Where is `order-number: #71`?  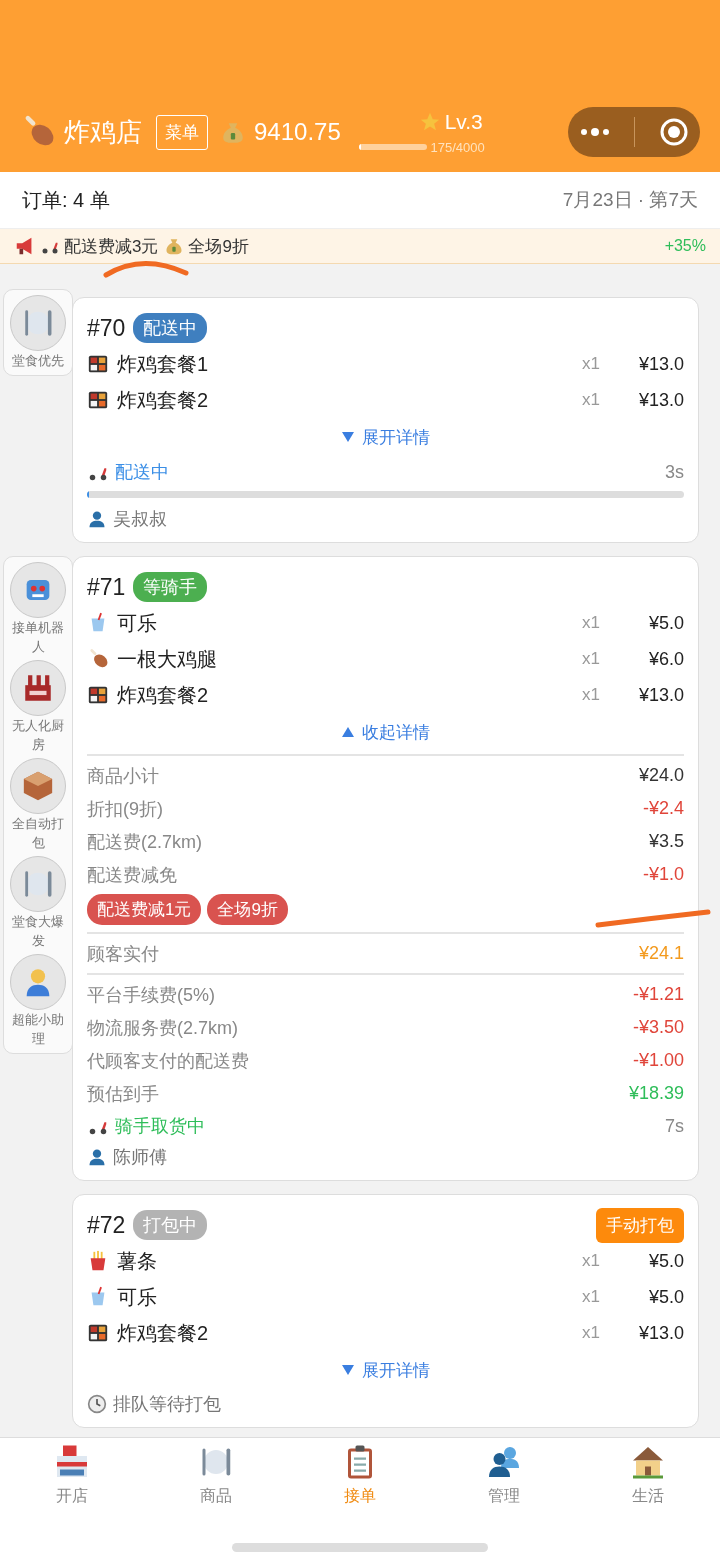
order-number: #71 is located at coordinates (106, 587).